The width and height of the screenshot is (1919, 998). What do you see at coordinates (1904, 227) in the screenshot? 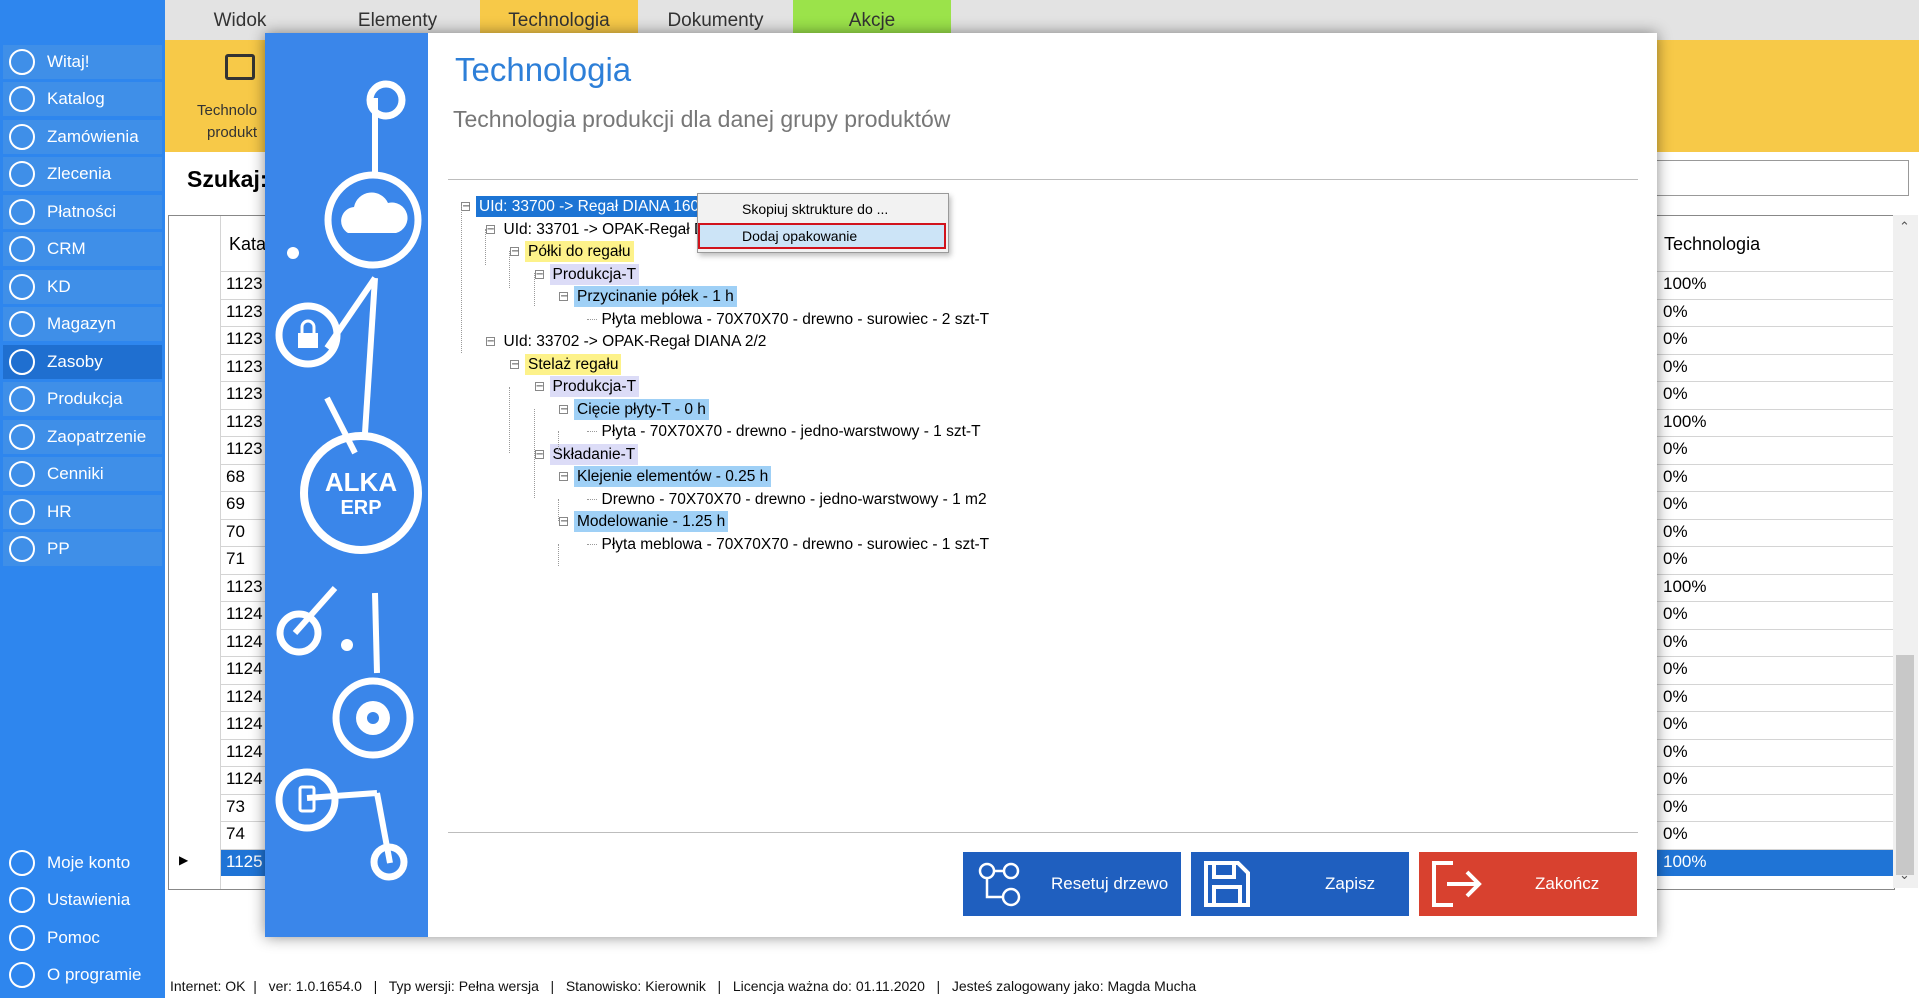
I see `scroll-up-icon: ⌃` at bounding box center [1904, 227].